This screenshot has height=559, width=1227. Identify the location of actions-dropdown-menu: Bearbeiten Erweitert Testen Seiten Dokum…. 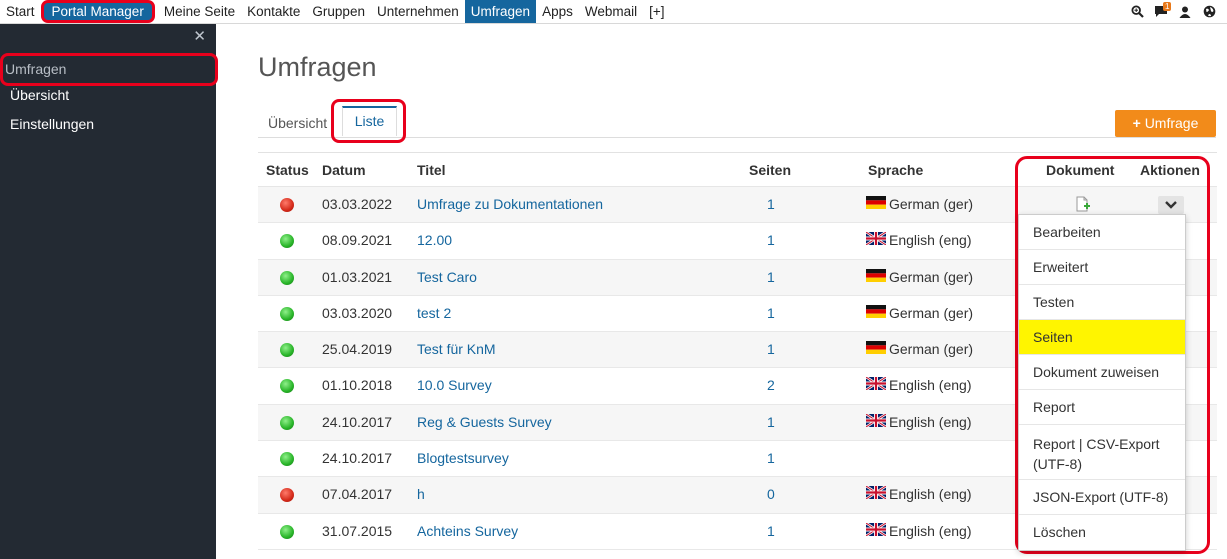
(1102, 382).